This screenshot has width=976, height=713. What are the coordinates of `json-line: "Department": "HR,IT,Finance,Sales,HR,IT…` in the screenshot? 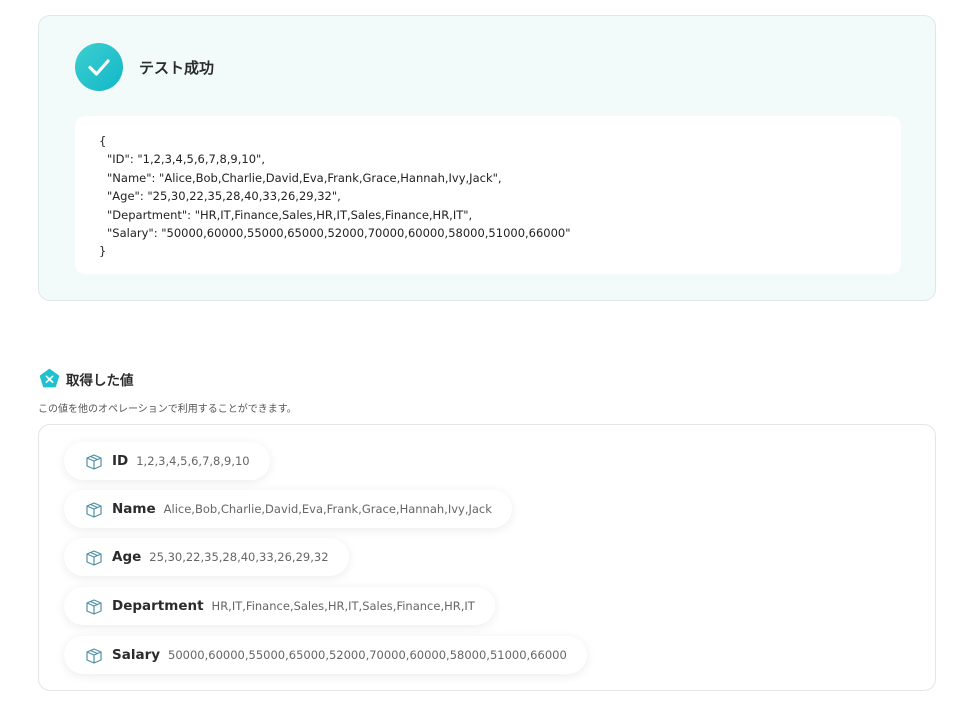 It's located at (290, 214).